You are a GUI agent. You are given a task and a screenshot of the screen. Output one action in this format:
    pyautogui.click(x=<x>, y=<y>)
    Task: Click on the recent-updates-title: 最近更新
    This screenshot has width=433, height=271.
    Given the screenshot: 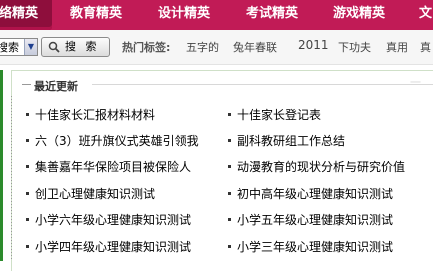 What is the action you would take?
    pyautogui.click(x=56, y=86)
    